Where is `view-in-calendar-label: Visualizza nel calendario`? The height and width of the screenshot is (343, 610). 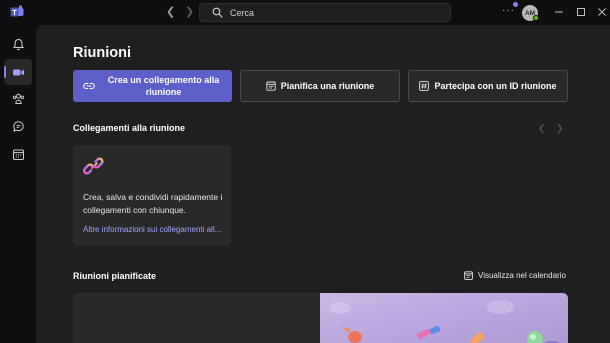 view-in-calendar-label: Visualizza nel calendario is located at coordinates (522, 275).